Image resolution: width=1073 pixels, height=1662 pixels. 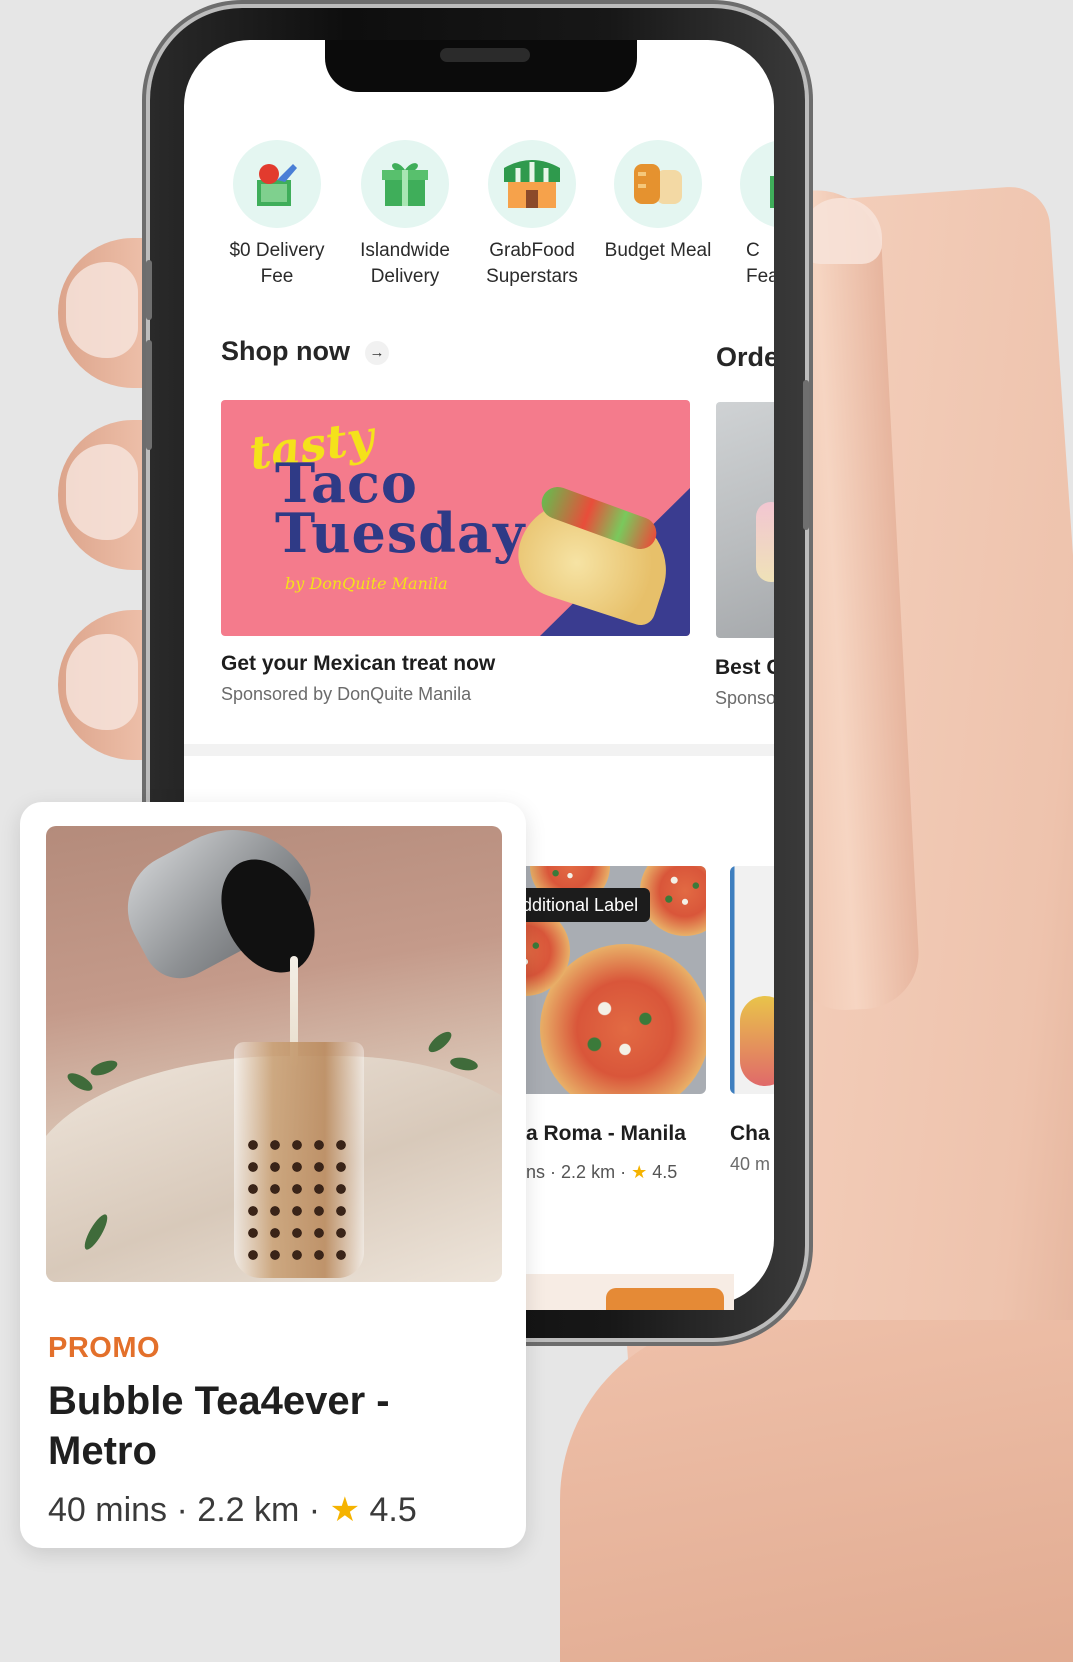 What do you see at coordinates (606, 1134) in the screenshot?
I see `restaurant-name: a Roma - Manila` at bounding box center [606, 1134].